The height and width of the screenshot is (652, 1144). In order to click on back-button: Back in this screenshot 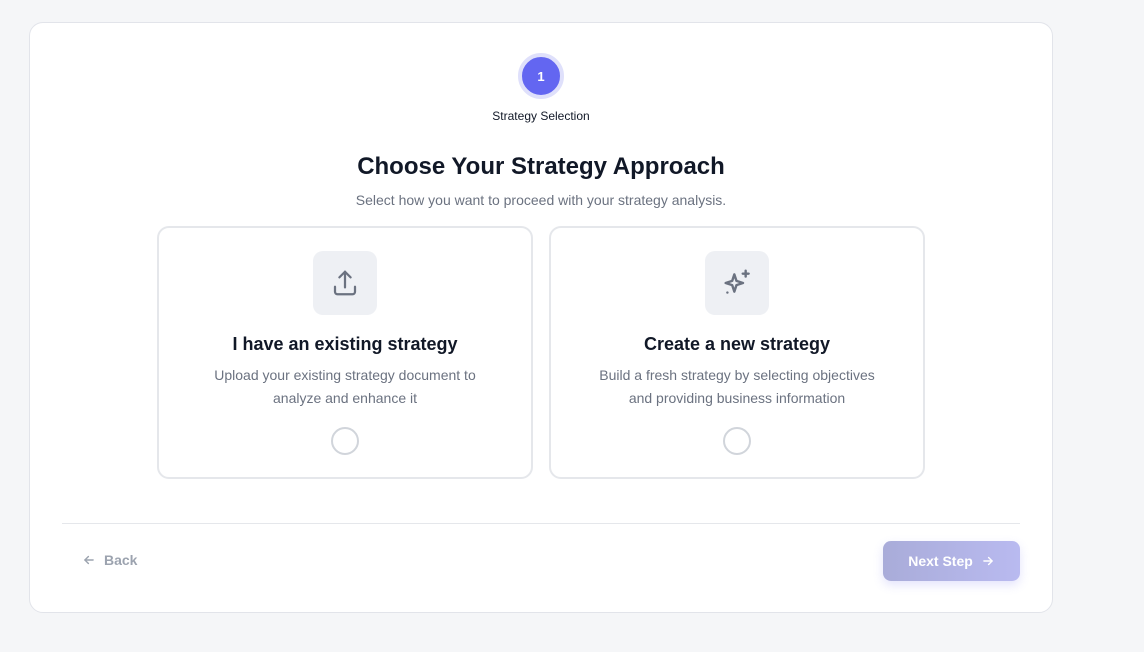, I will do `click(109, 560)`.